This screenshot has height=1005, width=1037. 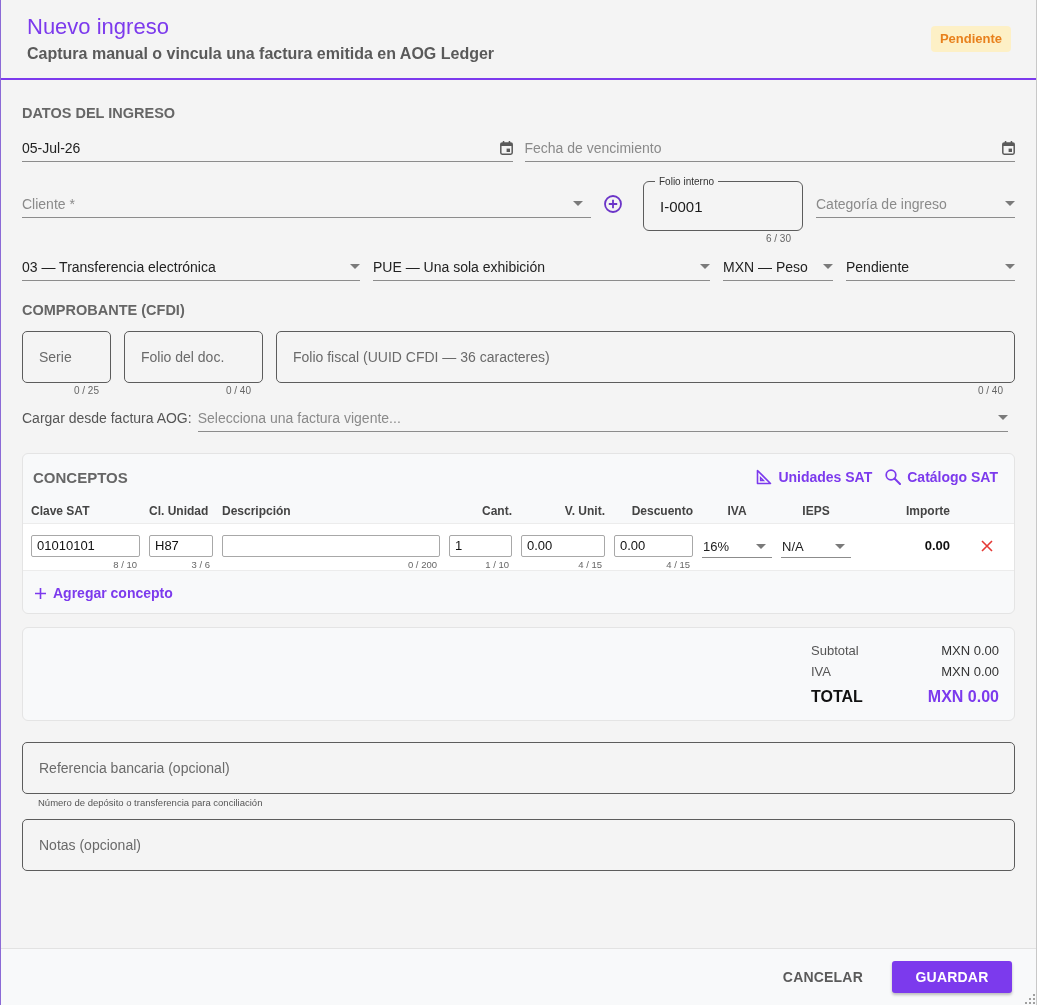 What do you see at coordinates (986, 546) in the screenshot?
I see `cross-icon` at bounding box center [986, 546].